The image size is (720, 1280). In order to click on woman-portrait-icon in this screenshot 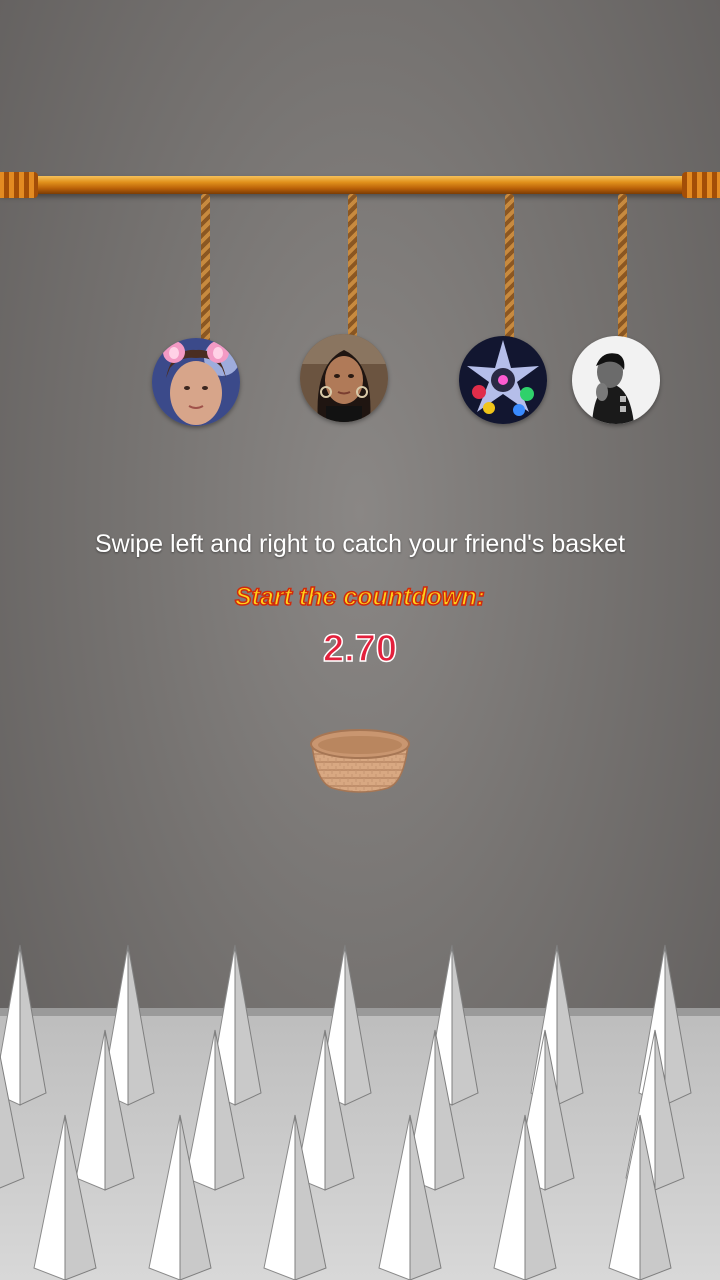, I will do `click(344, 378)`.